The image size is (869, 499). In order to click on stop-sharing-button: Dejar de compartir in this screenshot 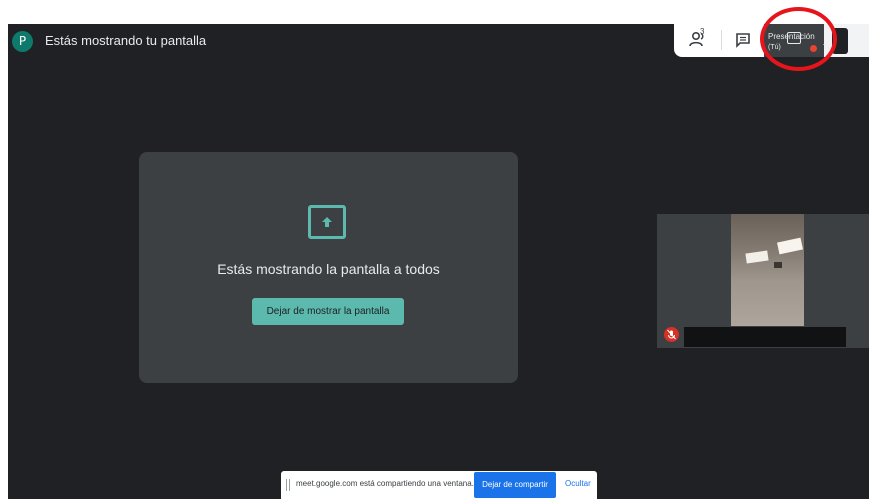, I will do `click(515, 485)`.